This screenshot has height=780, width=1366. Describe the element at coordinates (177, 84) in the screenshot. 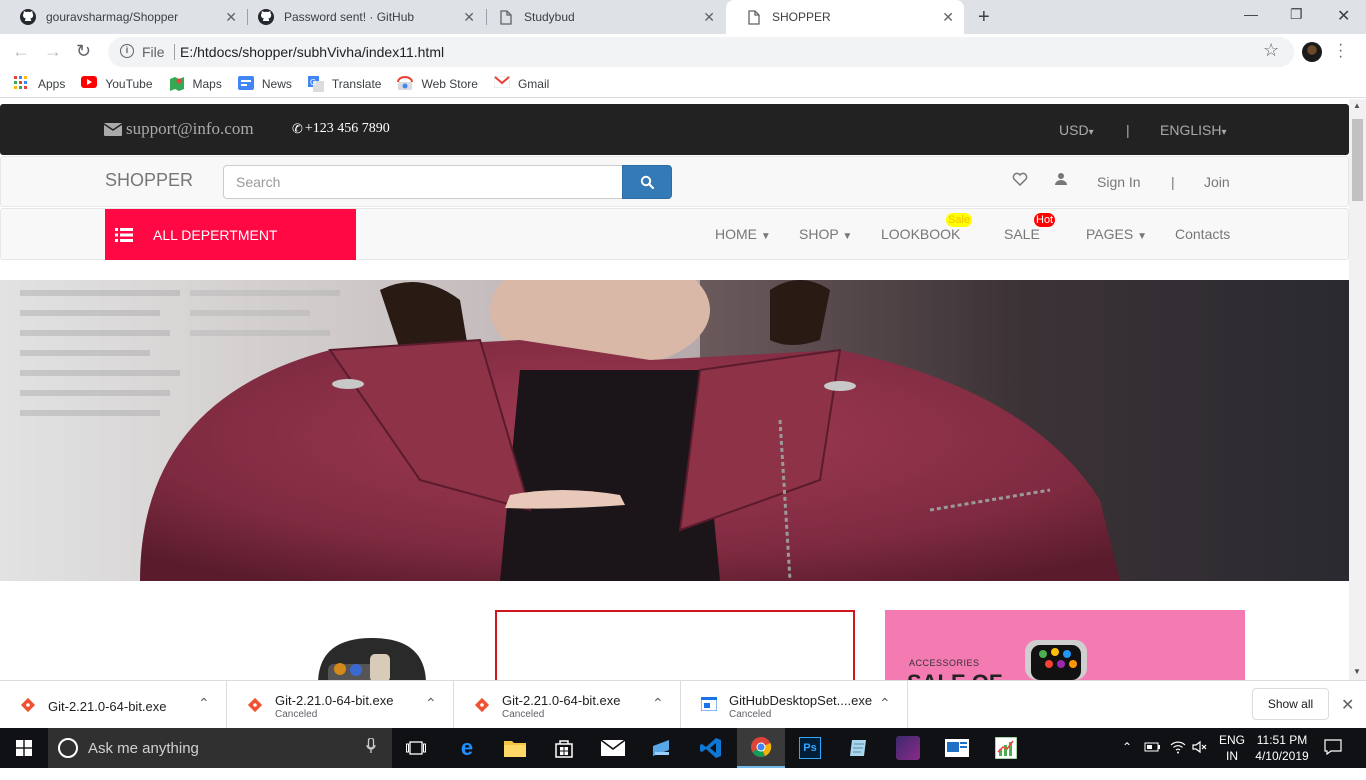

I see `maps-icon` at that location.